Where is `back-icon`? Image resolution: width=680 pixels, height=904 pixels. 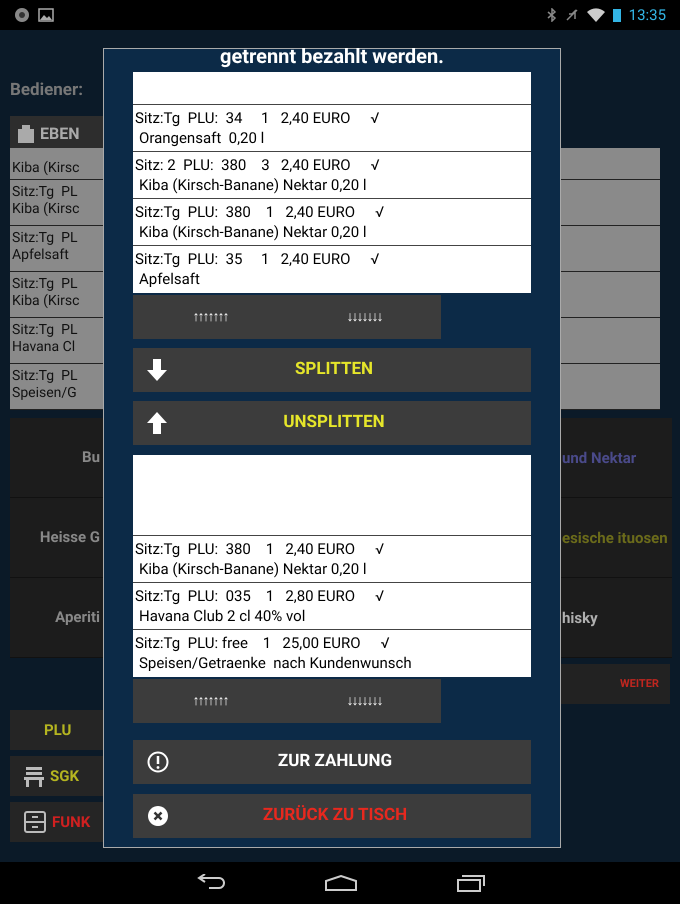 back-icon is located at coordinates (210, 883).